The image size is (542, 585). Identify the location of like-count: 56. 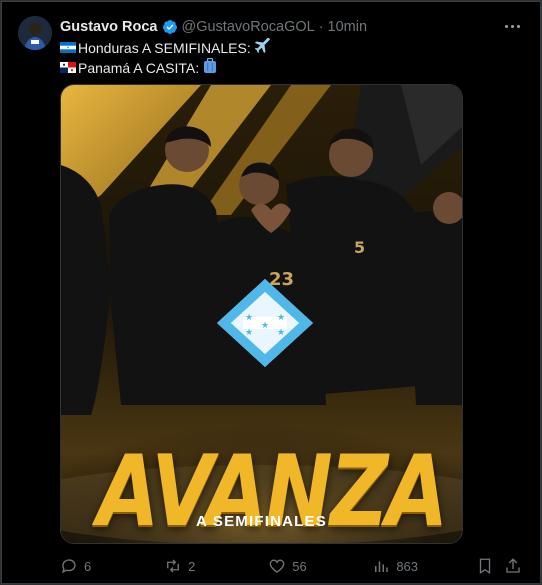
(299, 566).